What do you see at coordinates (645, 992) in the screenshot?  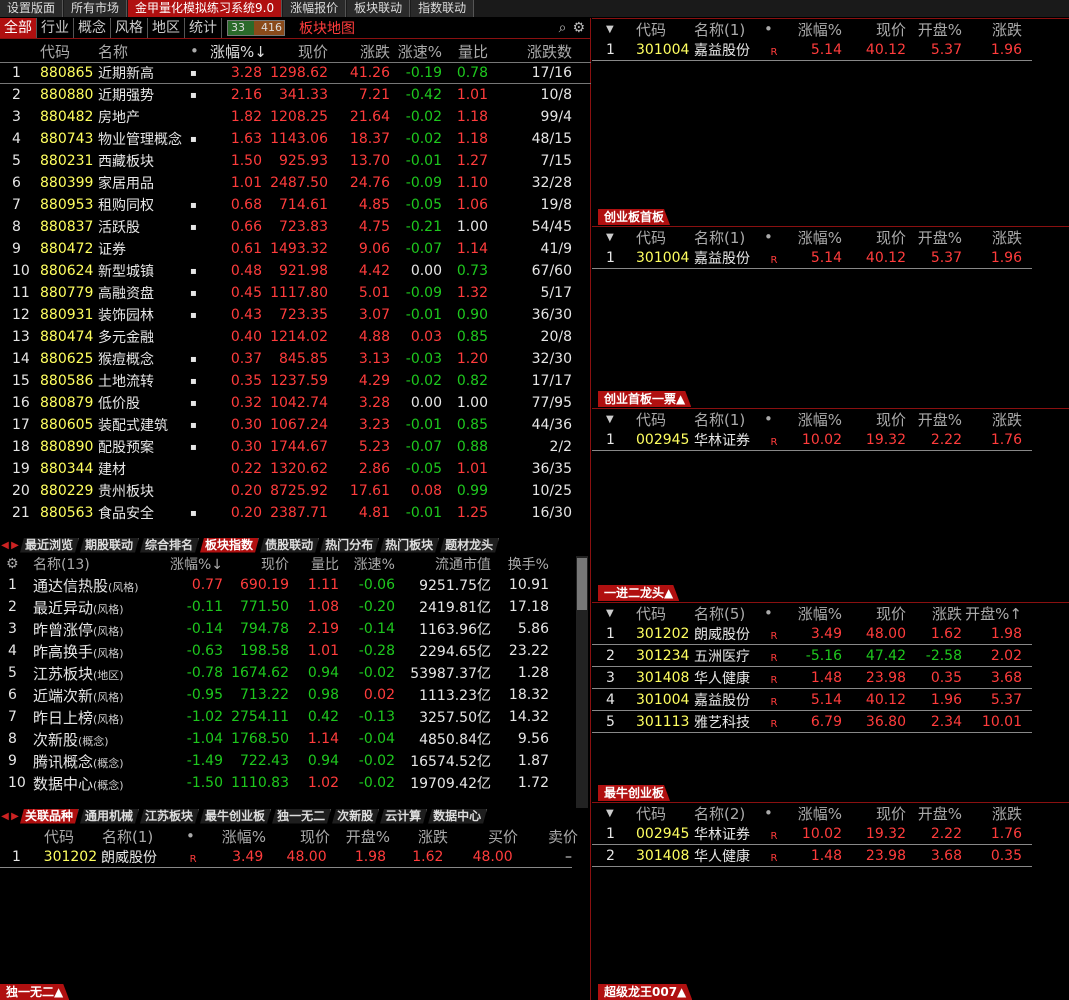 I see `bottom-right-label: 超级龙王007▲` at bounding box center [645, 992].